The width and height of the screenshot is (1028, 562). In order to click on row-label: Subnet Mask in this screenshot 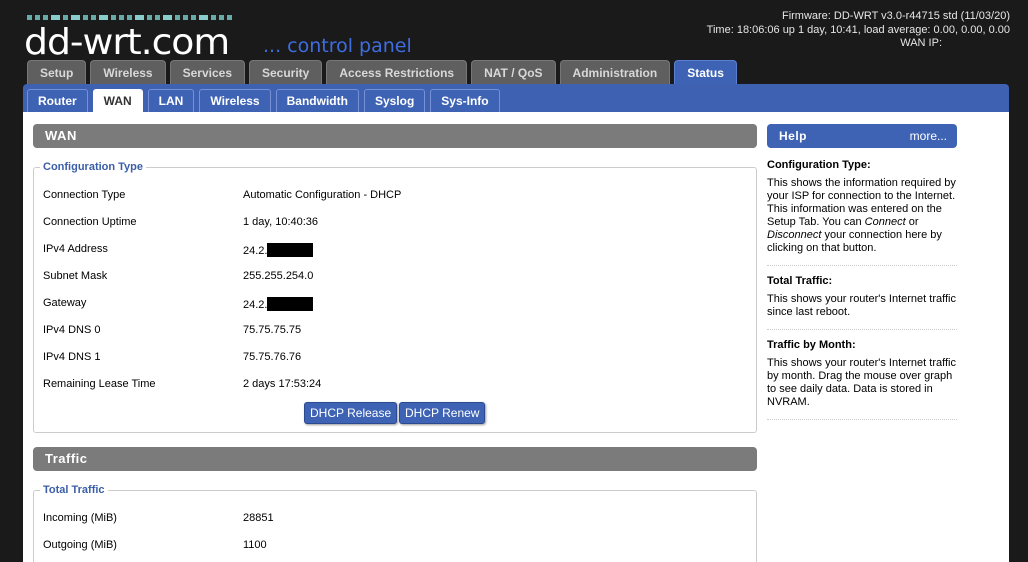, I will do `click(75, 276)`.